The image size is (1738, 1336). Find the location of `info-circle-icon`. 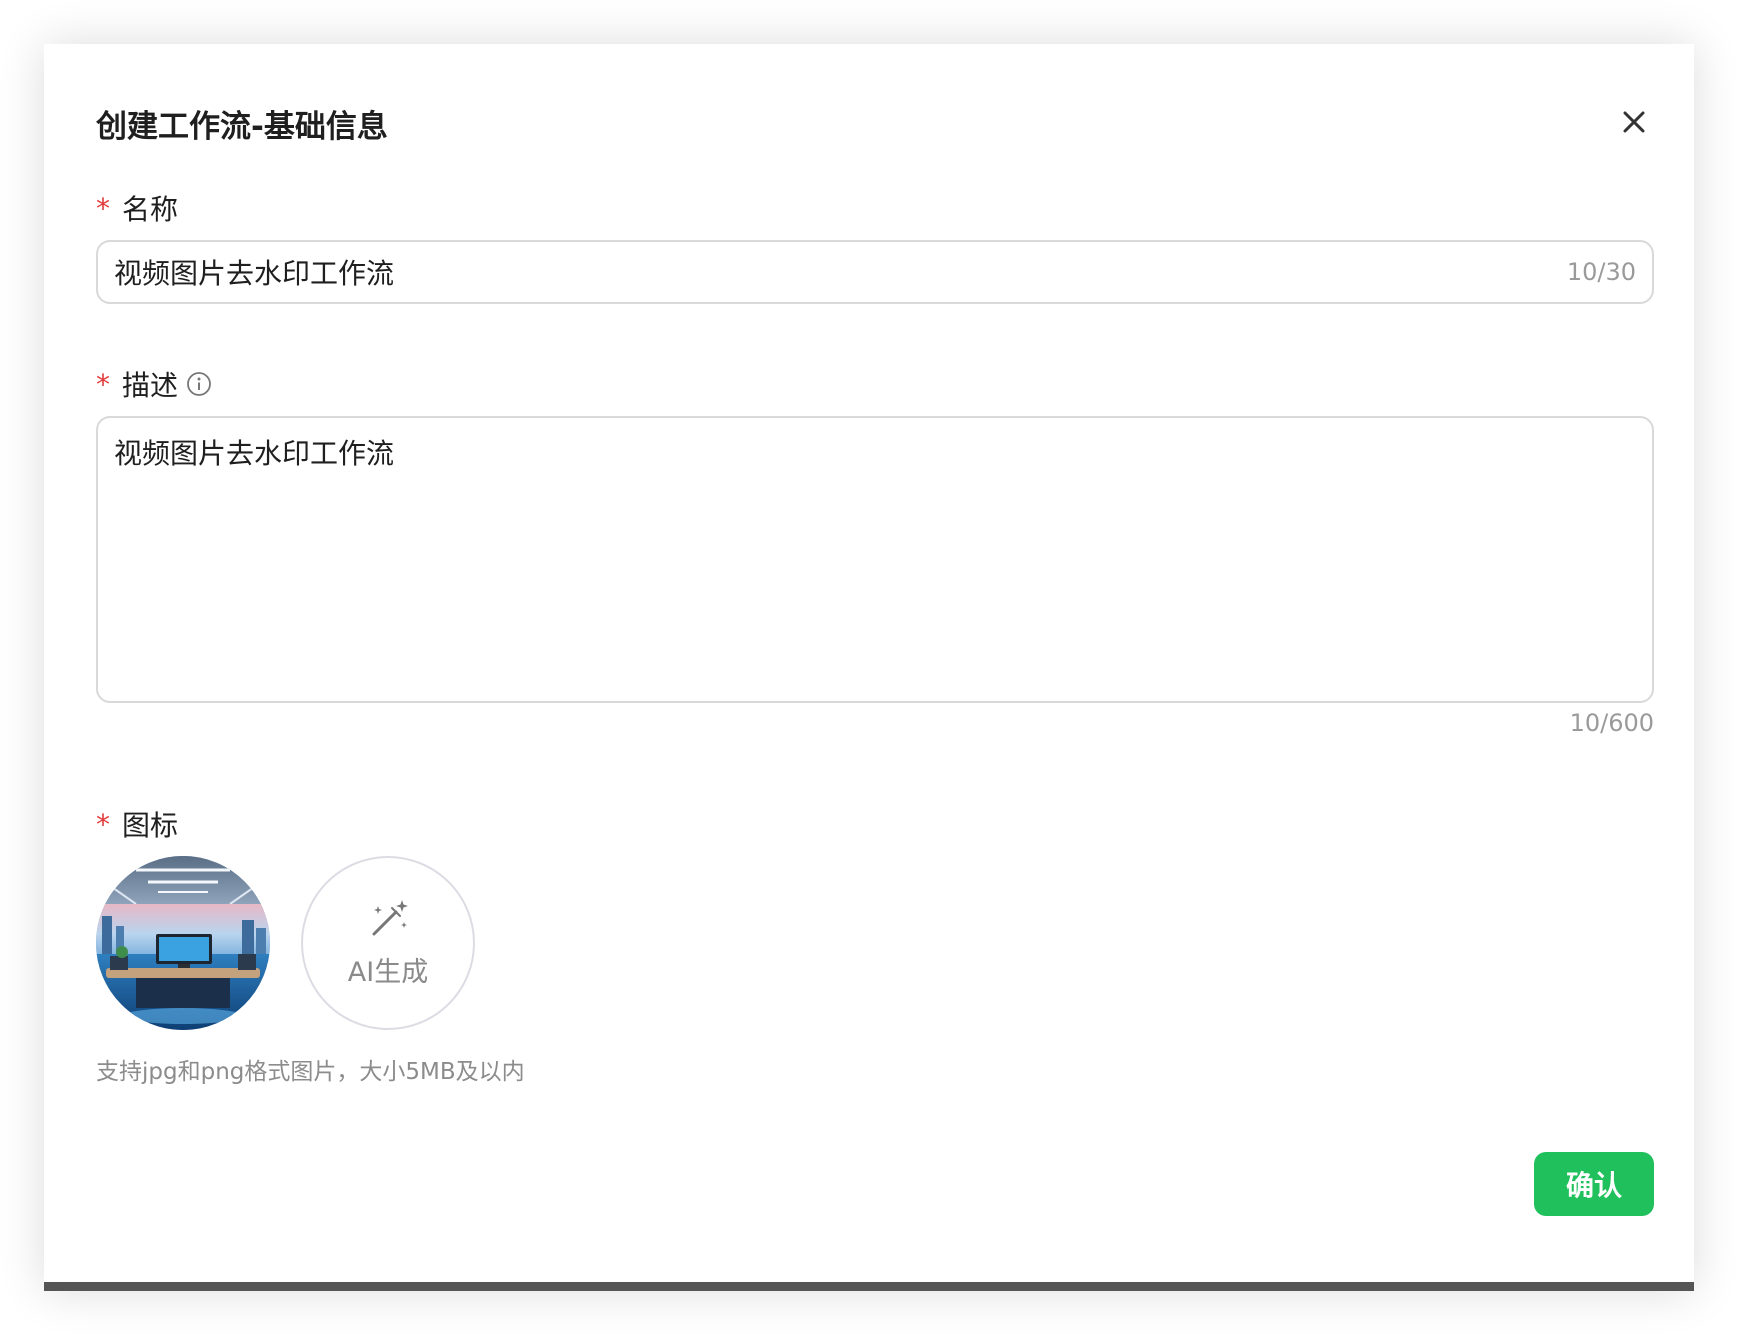

info-circle-icon is located at coordinates (199, 384).